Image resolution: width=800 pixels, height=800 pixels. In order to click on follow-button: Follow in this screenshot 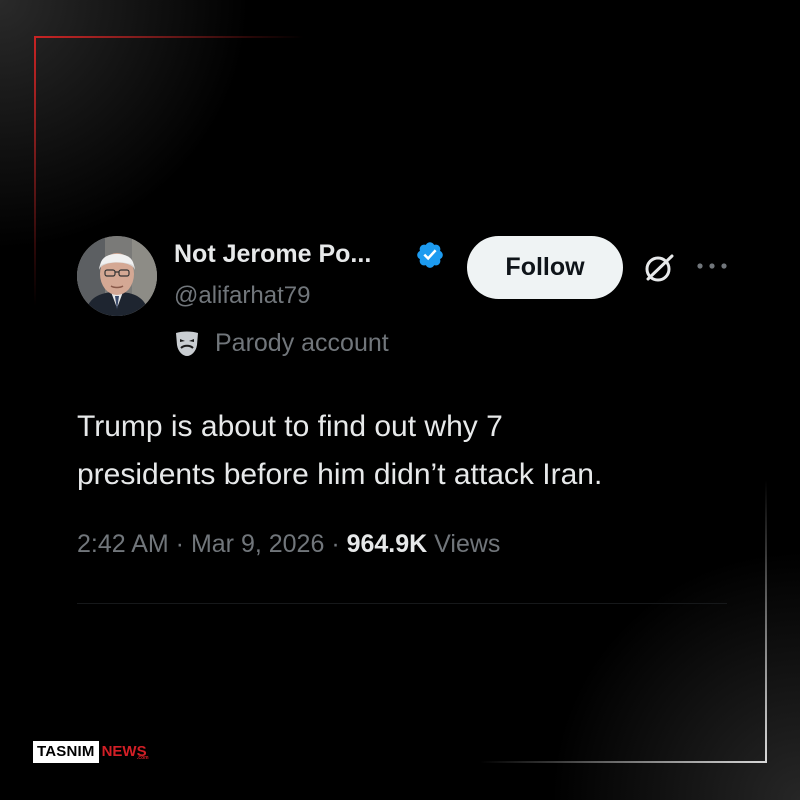, I will do `click(545, 267)`.